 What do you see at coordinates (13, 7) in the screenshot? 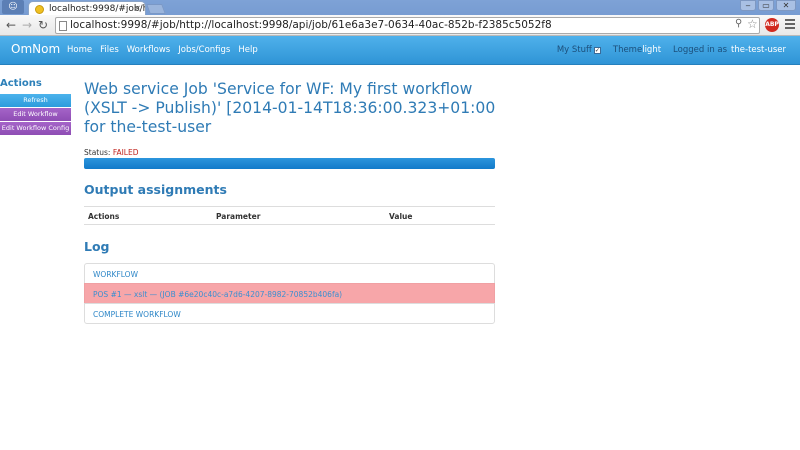
I see `profile-icon: ☺` at bounding box center [13, 7].